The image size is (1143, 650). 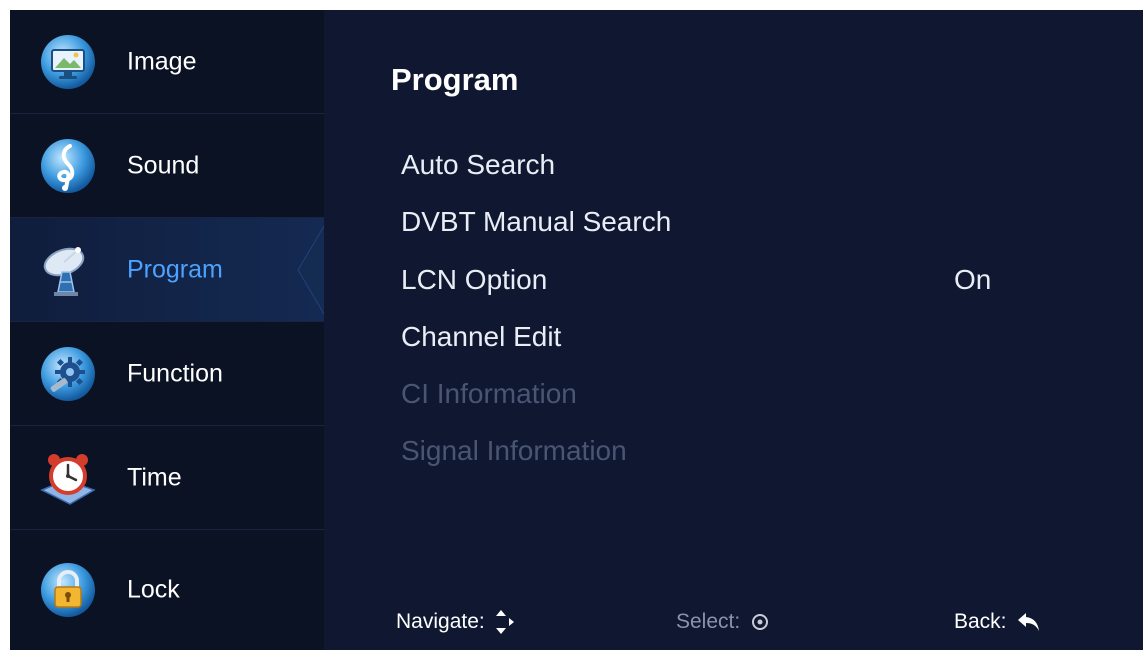 I want to click on back-arrow-icon, so click(x=1028, y=622).